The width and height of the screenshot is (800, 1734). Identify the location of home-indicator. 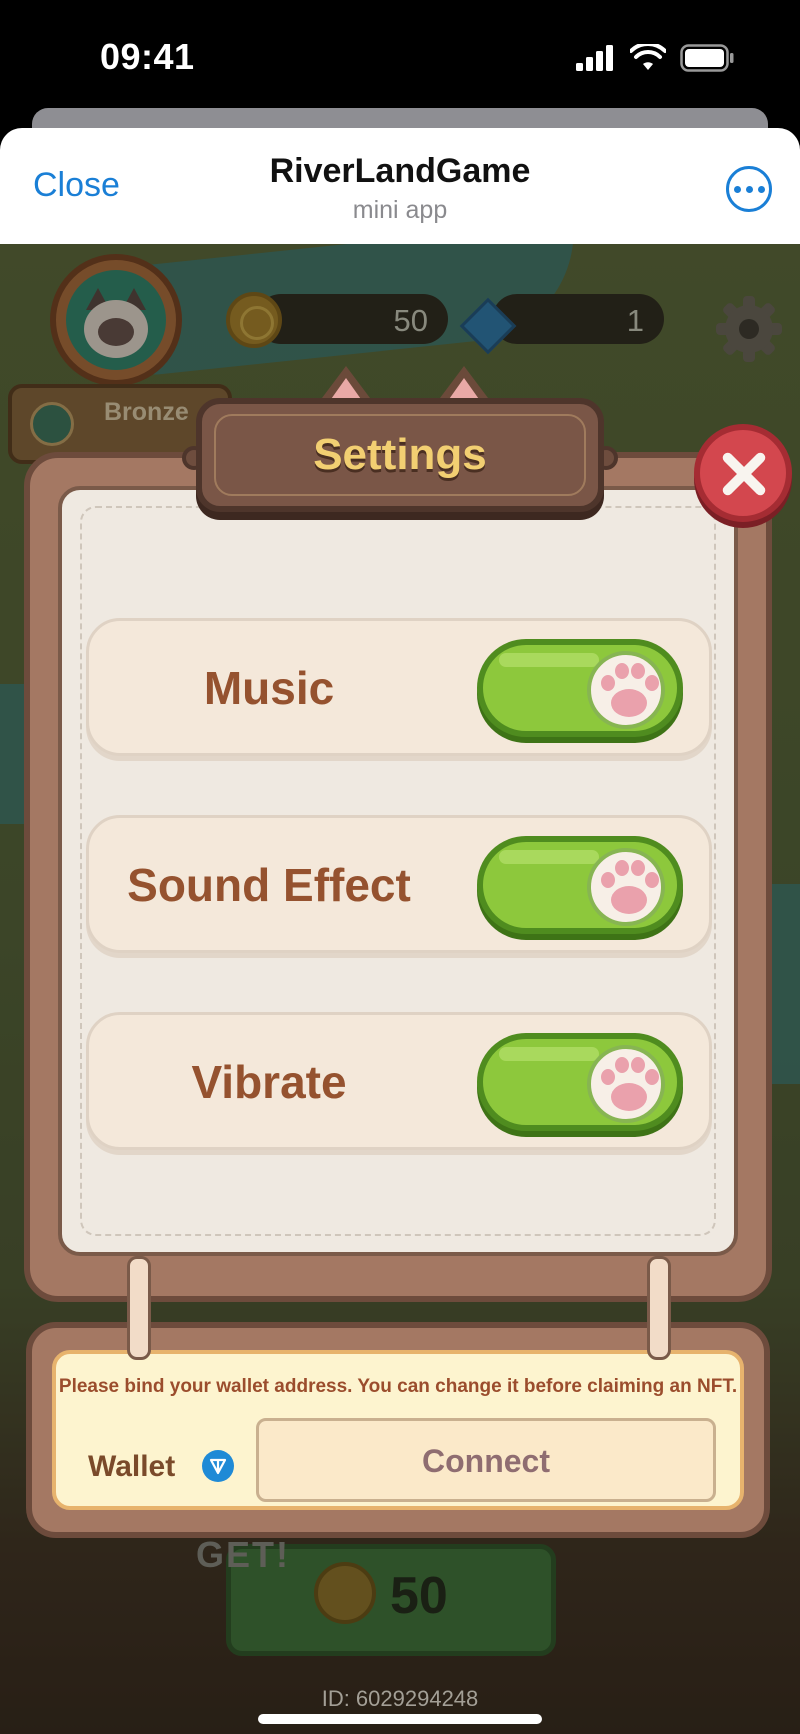
(400, 1719).